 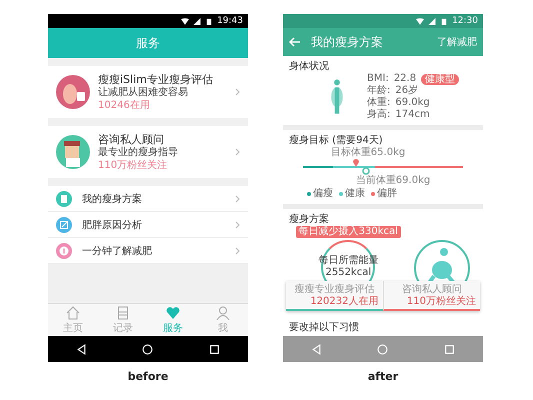 I want to click on intake-badge: 每日减少摄入330kcal, so click(x=348, y=232).